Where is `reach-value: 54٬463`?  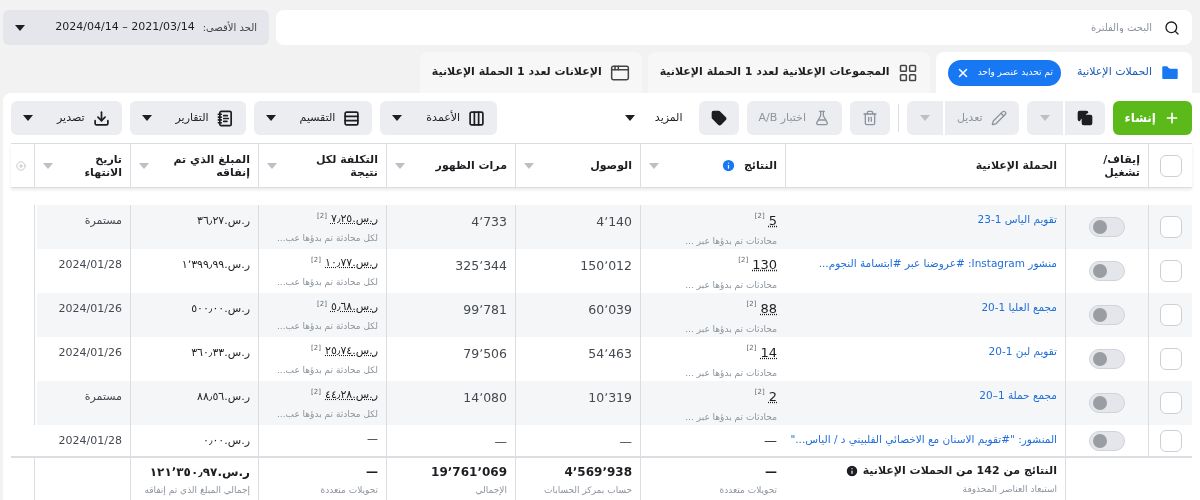
reach-value: 54٬463 is located at coordinates (610, 354).